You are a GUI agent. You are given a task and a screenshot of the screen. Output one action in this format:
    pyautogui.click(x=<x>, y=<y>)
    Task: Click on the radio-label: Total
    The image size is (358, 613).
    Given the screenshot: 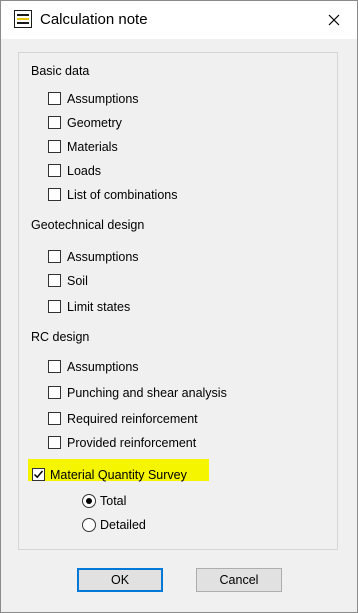 What is the action you would take?
    pyautogui.click(x=113, y=501)
    